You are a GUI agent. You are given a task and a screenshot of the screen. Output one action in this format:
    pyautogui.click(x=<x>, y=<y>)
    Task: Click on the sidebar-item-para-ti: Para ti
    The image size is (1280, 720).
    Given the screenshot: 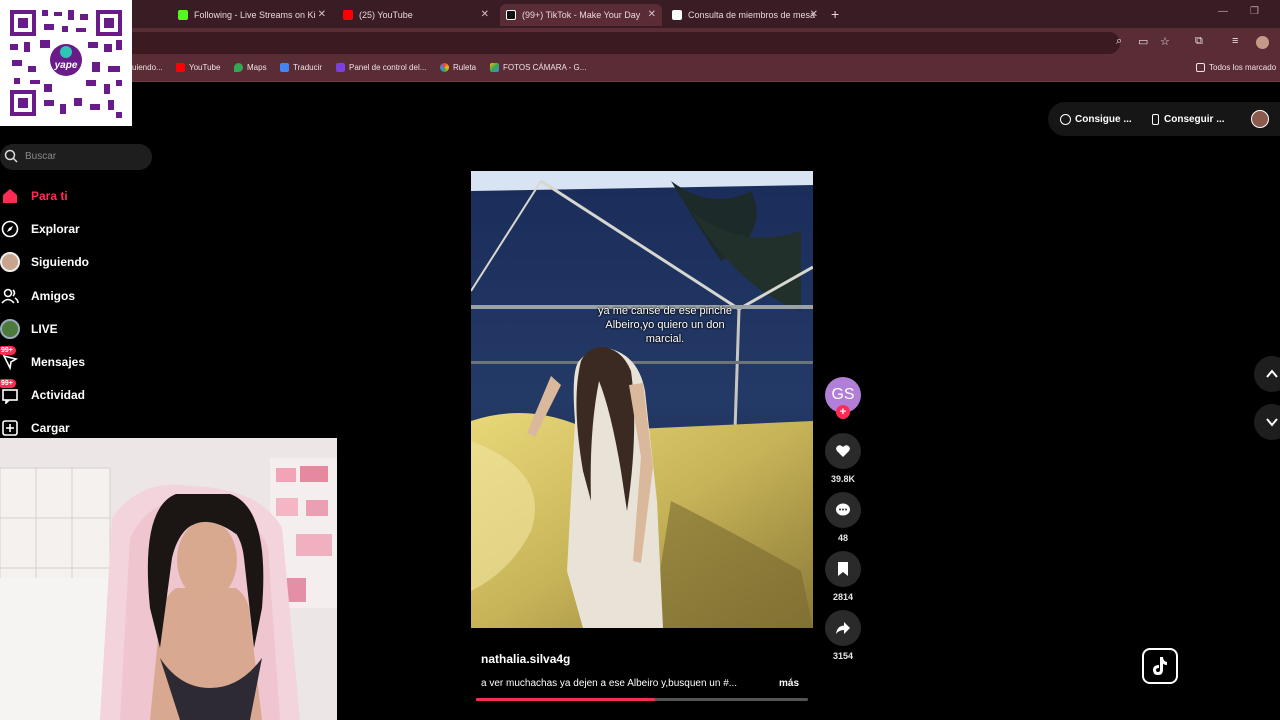 What is the action you would take?
    pyautogui.click(x=34, y=196)
    